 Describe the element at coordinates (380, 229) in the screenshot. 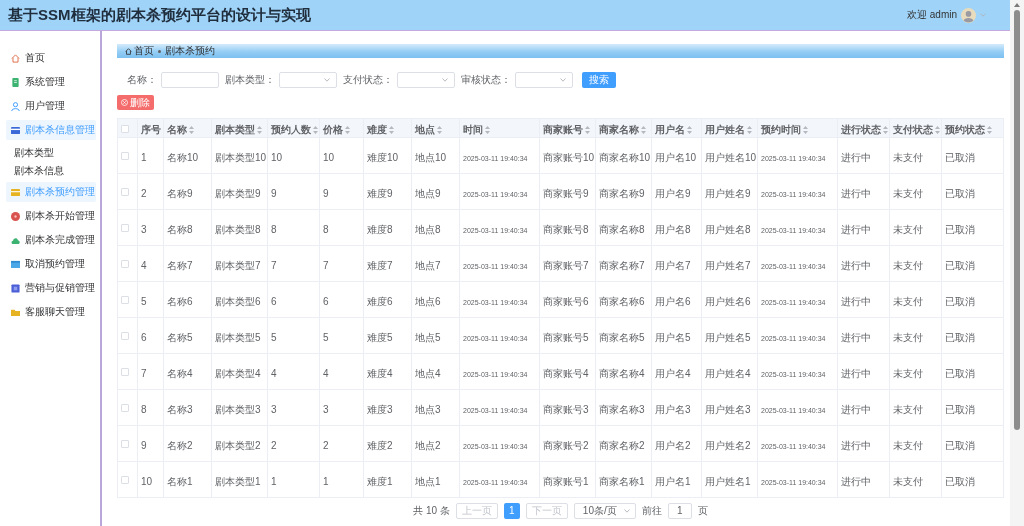

I see `table-cell: 难度8` at that location.